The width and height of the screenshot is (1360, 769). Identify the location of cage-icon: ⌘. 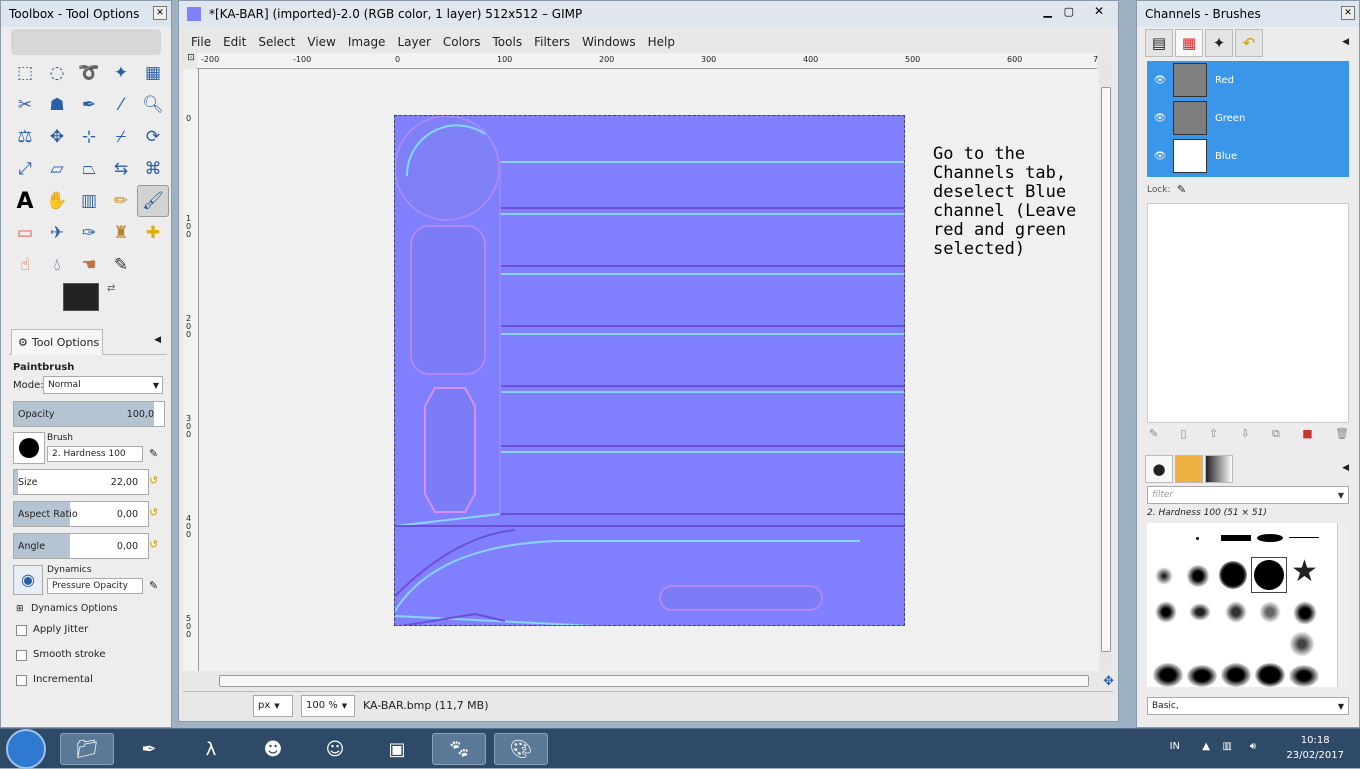
(153, 169).